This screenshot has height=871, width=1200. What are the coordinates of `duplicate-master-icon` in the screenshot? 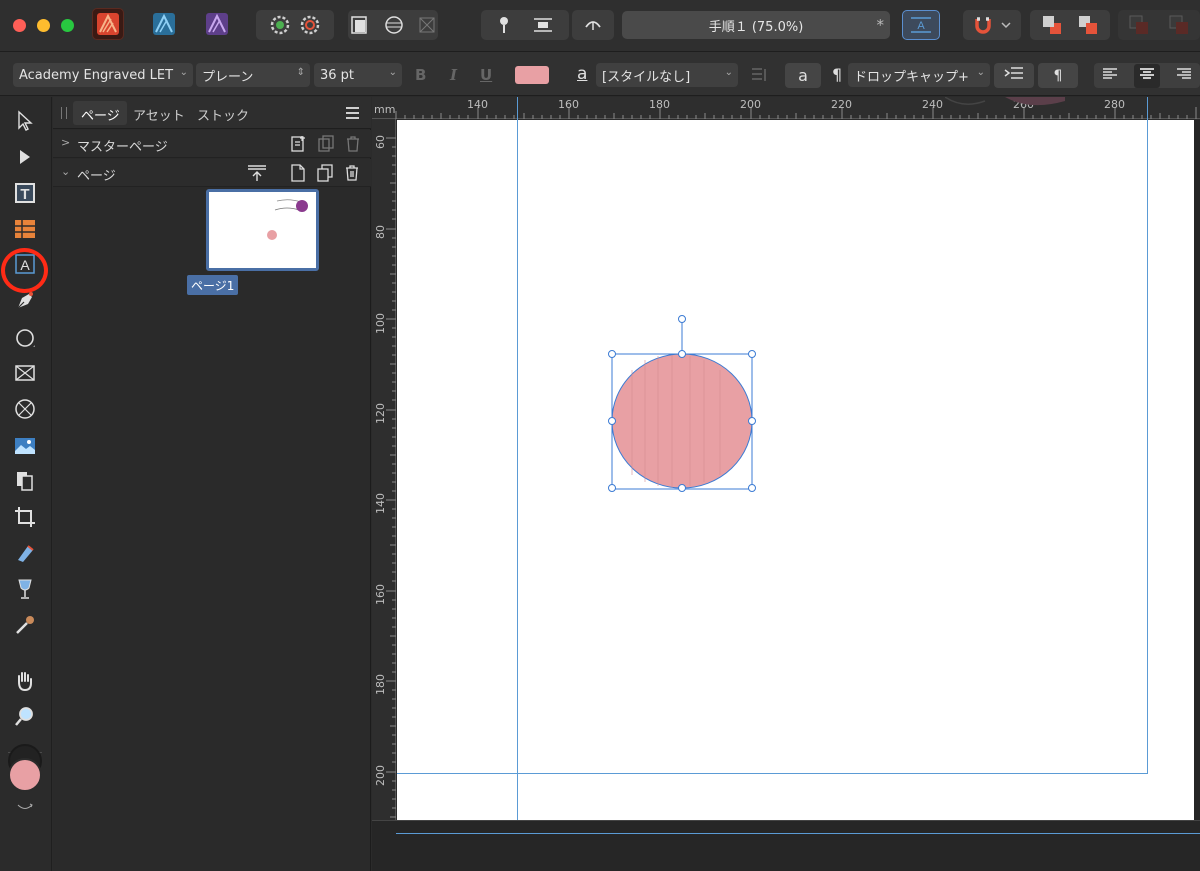 It's located at (326, 144).